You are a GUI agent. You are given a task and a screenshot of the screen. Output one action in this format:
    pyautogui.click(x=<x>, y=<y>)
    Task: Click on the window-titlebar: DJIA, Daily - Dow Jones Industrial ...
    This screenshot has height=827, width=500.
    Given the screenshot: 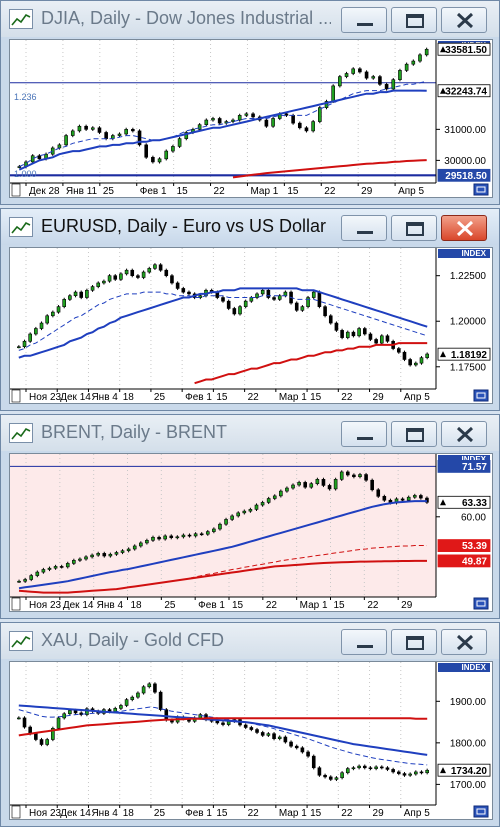 What is the action you would take?
    pyautogui.click(x=250, y=19)
    